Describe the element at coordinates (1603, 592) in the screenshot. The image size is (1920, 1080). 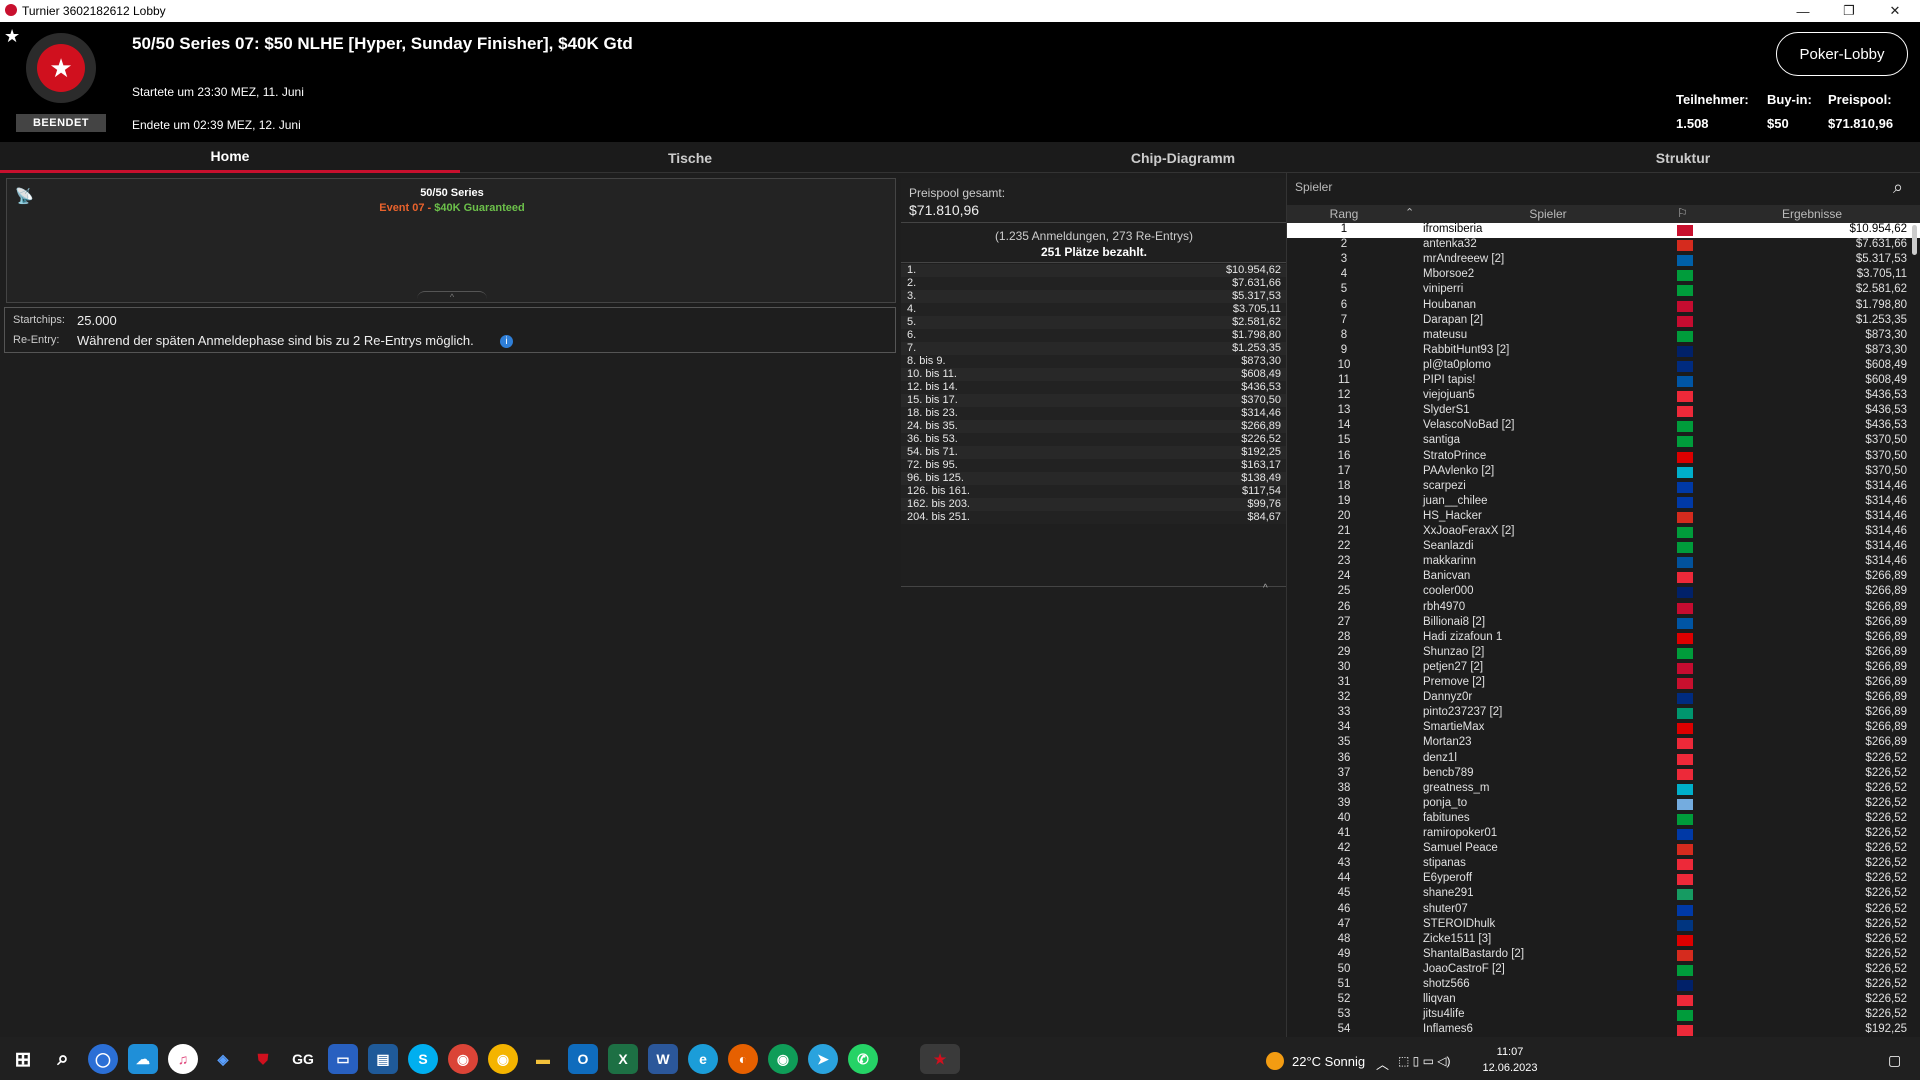
I see `player-row: 25 cooler000 $266,89` at that location.